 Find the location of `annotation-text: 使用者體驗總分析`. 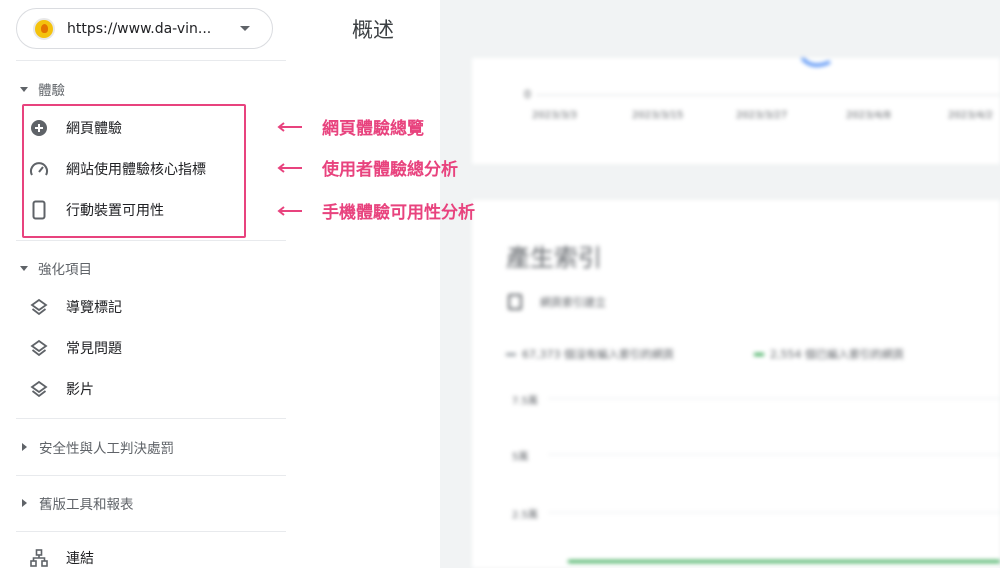

annotation-text: 使用者體驗總分析 is located at coordinates (390, 170).